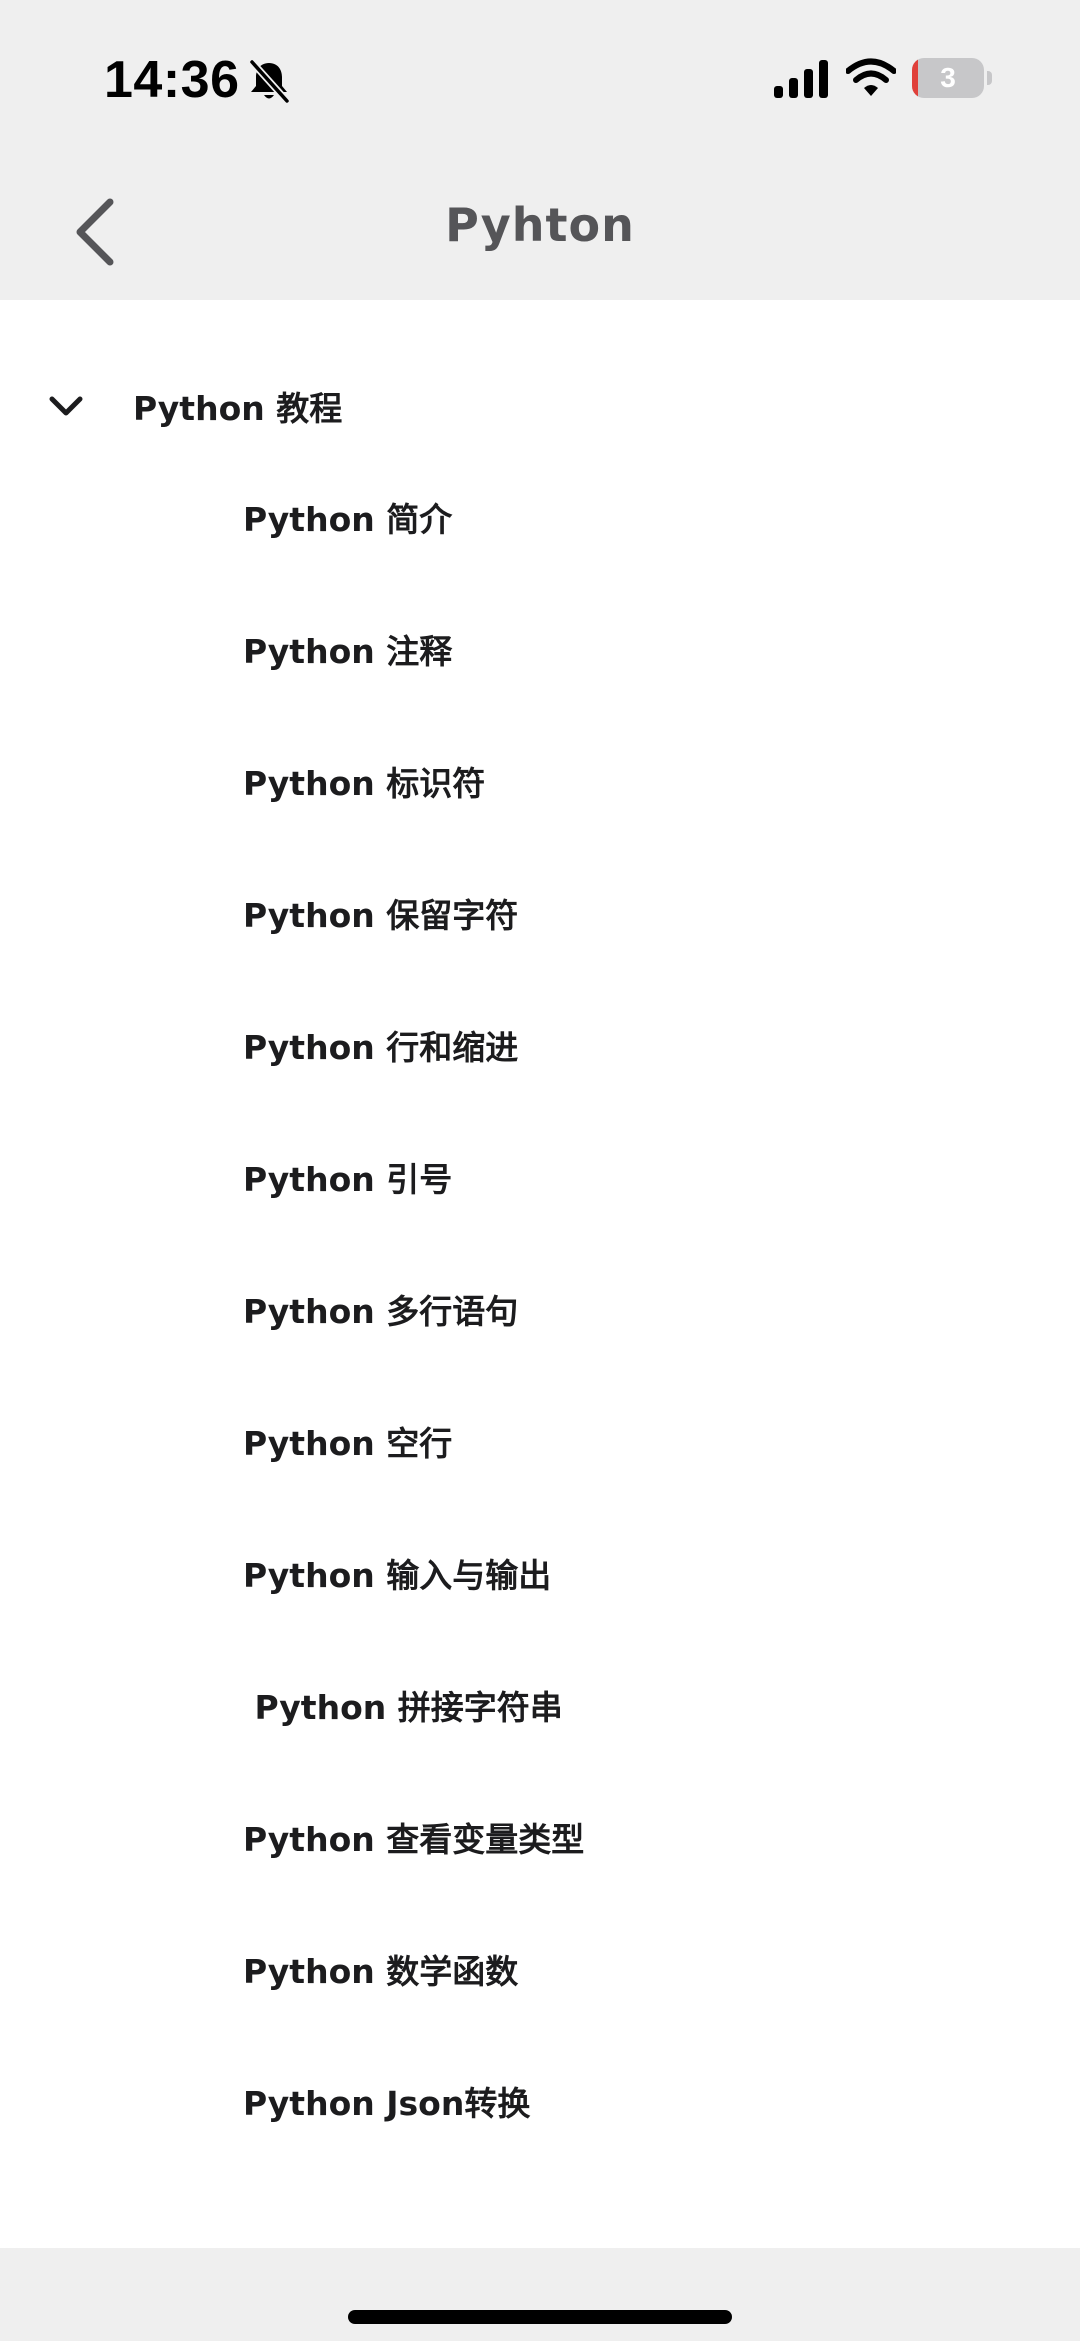 Image resolution: width=1080 pixels, height=2341 pixels. Describe the element at coordinates (364, 783) in the screenshot. I see `list-item-label: Python 标识符` at that location.